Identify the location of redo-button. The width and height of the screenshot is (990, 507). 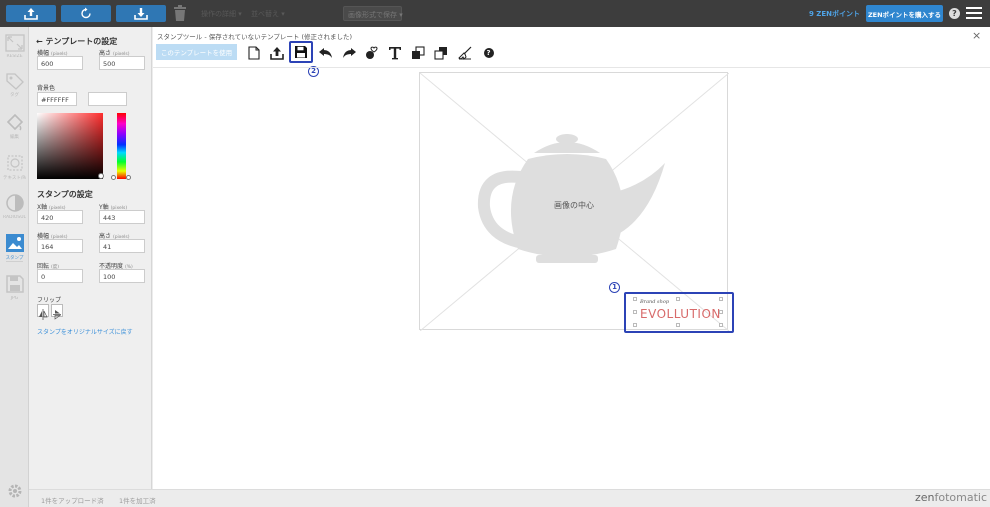
(348, 52).